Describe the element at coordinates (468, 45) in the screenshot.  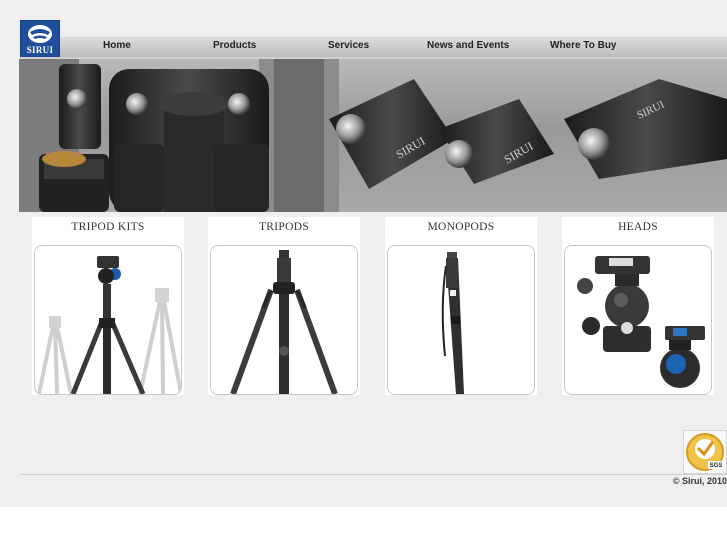
I see `nav-news-and-events: News and Events` at that location.